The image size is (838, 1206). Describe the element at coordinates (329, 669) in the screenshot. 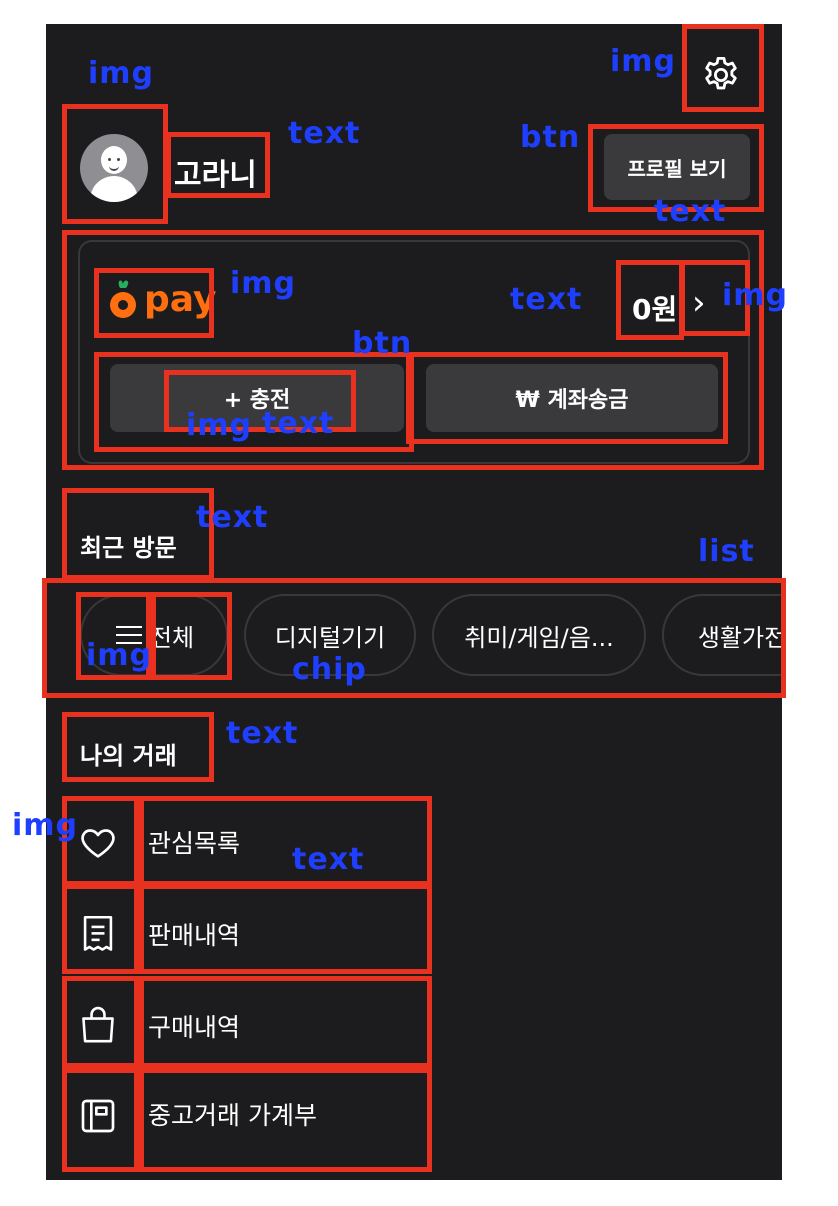

I see `annotation-label: chip` at that location.